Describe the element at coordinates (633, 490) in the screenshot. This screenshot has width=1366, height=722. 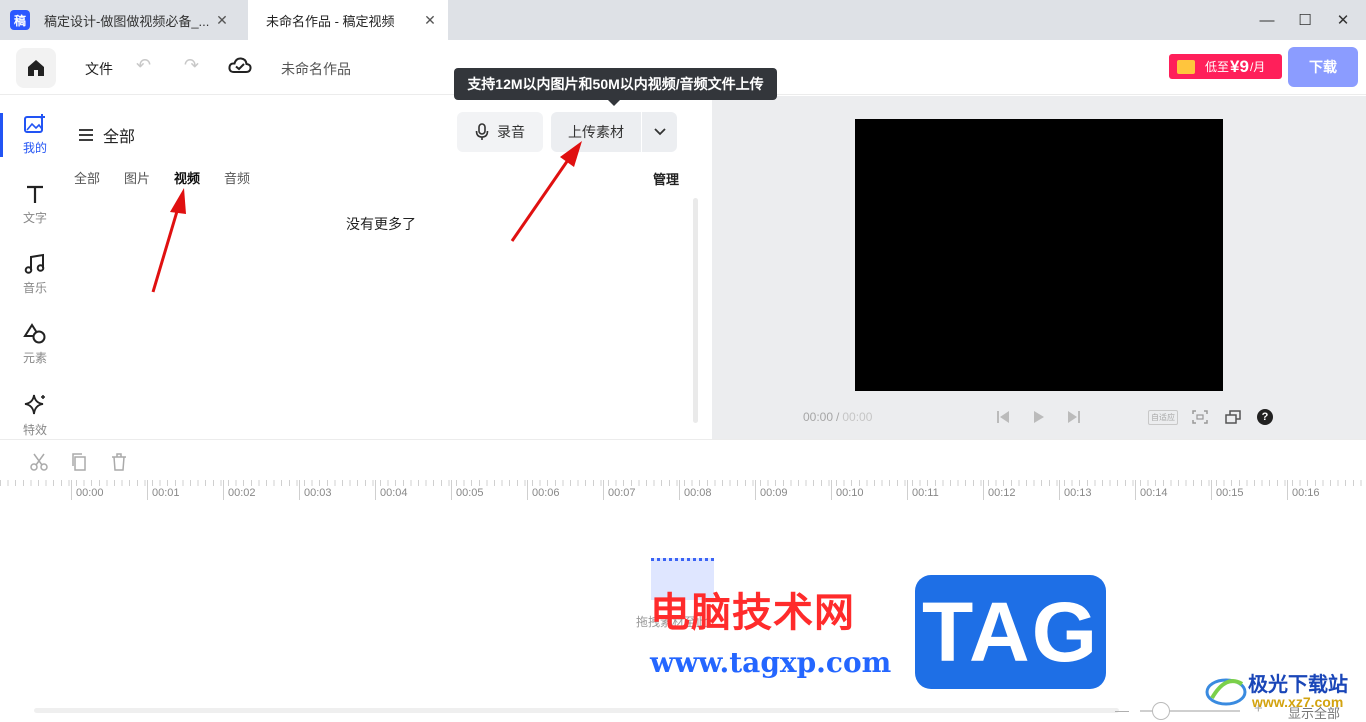
I see `ruler-tick-label: 00:07` at that location.